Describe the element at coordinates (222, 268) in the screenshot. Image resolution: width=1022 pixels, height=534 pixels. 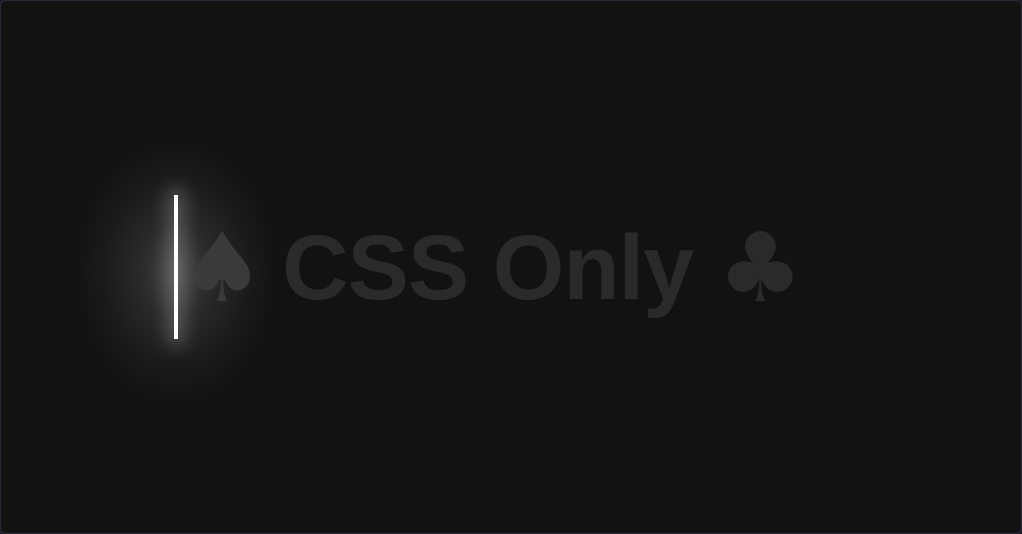
I see `spade-icon: ♠` at that location.